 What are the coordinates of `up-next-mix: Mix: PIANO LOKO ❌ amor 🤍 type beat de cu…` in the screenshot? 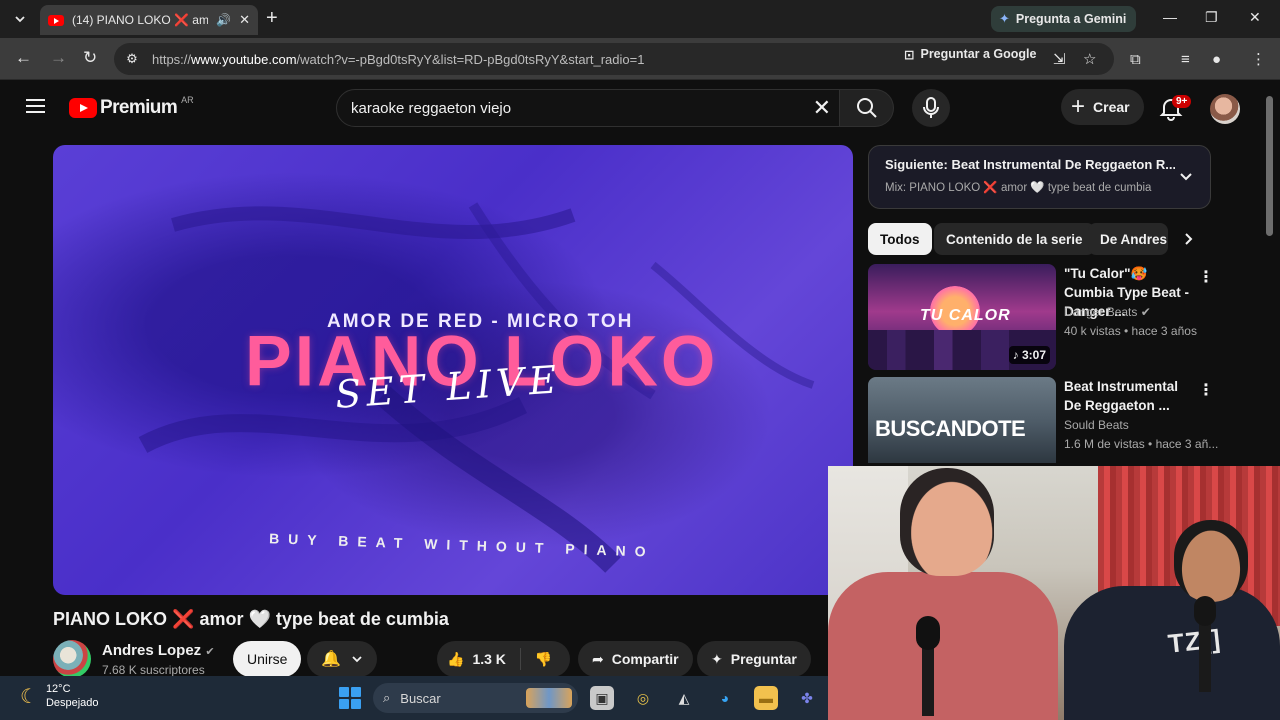 It's located at (1018, 188).